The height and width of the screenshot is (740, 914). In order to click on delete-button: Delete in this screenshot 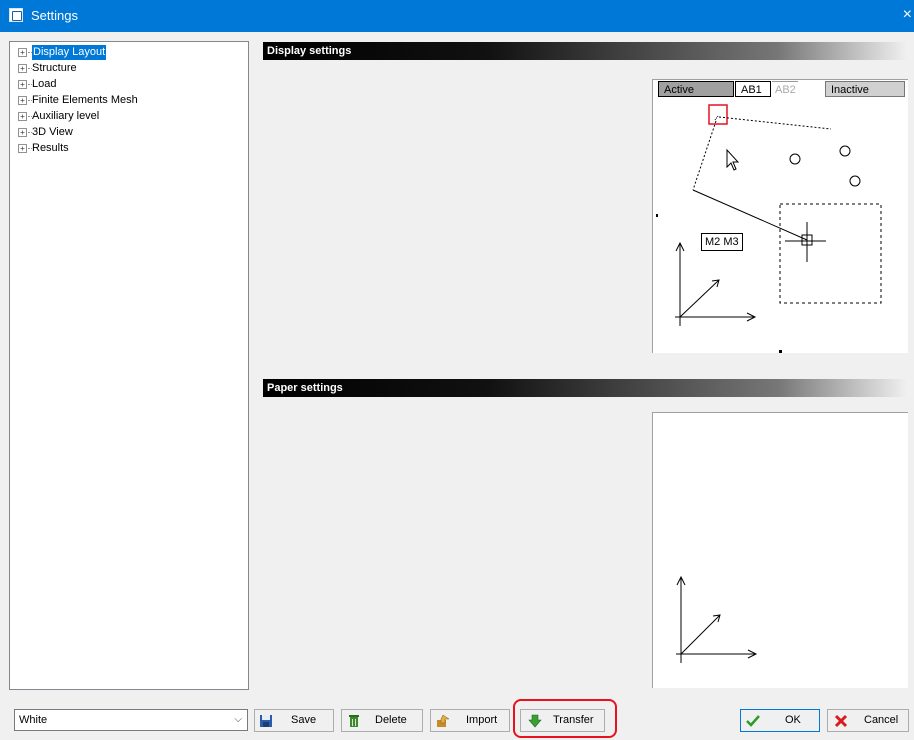, I will do `click(382, 720)`.